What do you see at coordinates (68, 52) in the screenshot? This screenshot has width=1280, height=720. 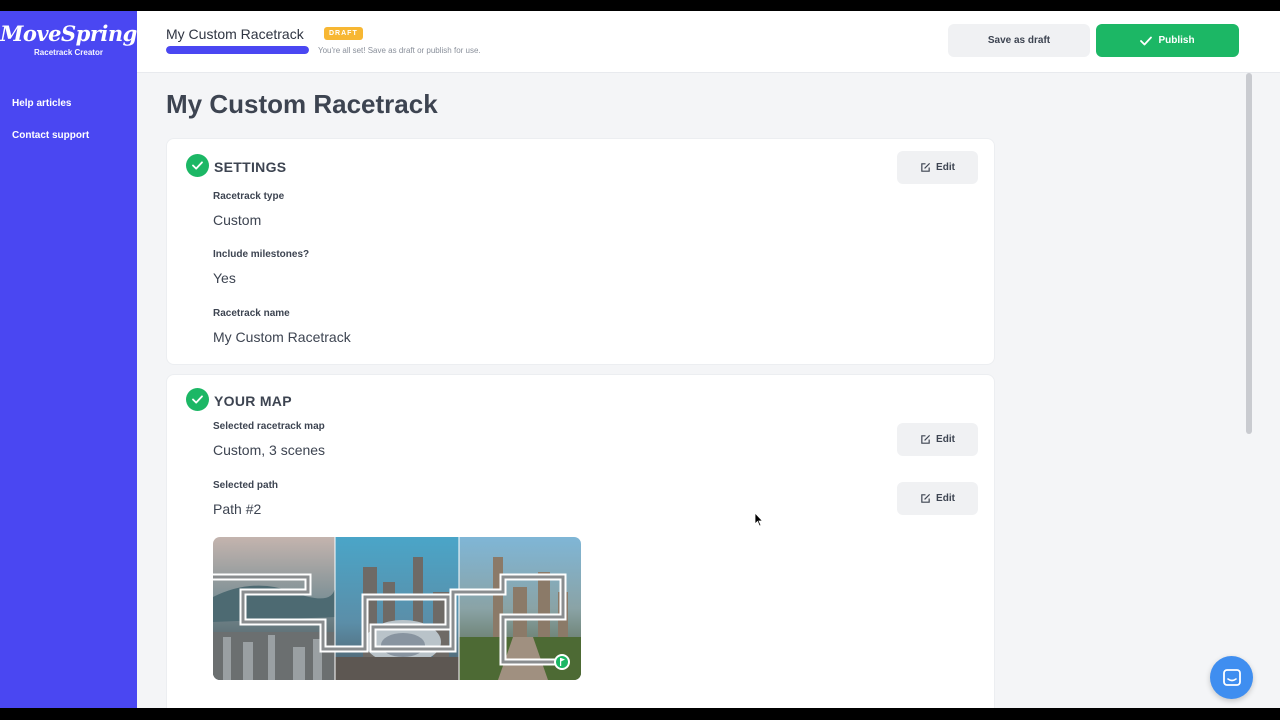 I see `logo-subtitle: Racetrack Creator` at bounding box center [68, 52].